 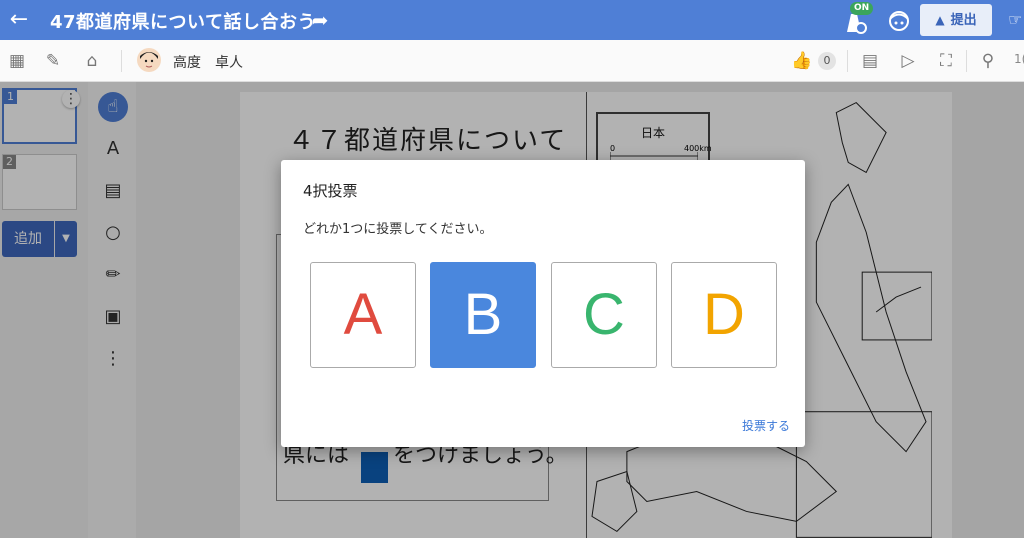 I want to click on user-name: 高度 卓人, so click(x=208, y=63).